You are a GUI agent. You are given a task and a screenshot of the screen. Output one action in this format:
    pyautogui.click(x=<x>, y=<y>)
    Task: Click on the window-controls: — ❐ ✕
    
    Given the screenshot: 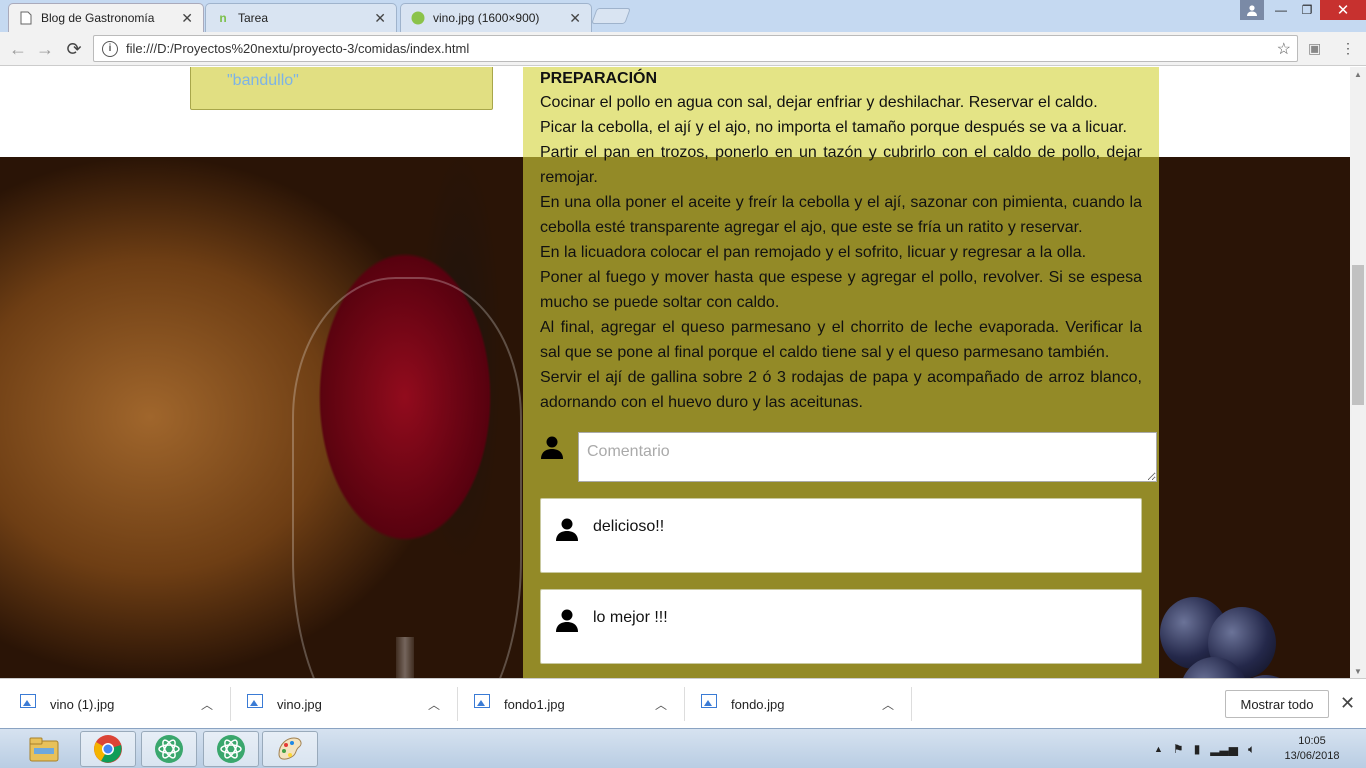 What is the action you would take?
    pyautogui.click(x=1303, y=10)
    